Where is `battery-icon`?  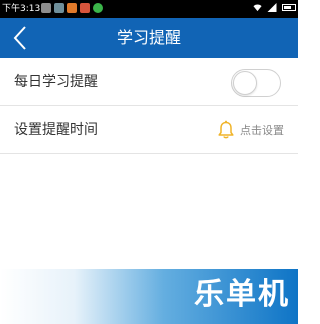
battery-icon is located at coordinates (289, 7).